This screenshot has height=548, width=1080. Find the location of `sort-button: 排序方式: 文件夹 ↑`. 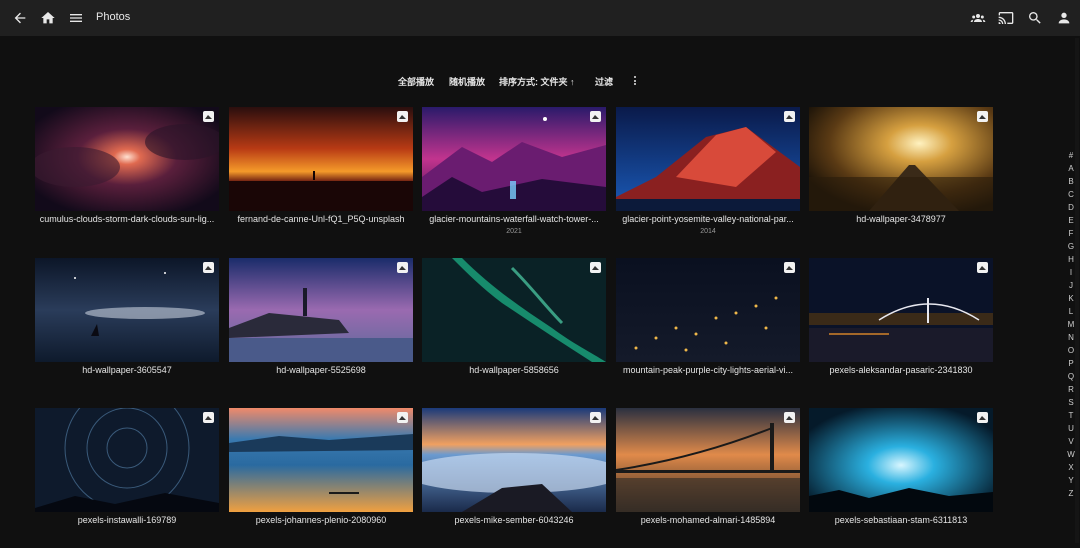

sort-button: 排序方式: 文件夹 ↑ is located at coordinates (537, 81).